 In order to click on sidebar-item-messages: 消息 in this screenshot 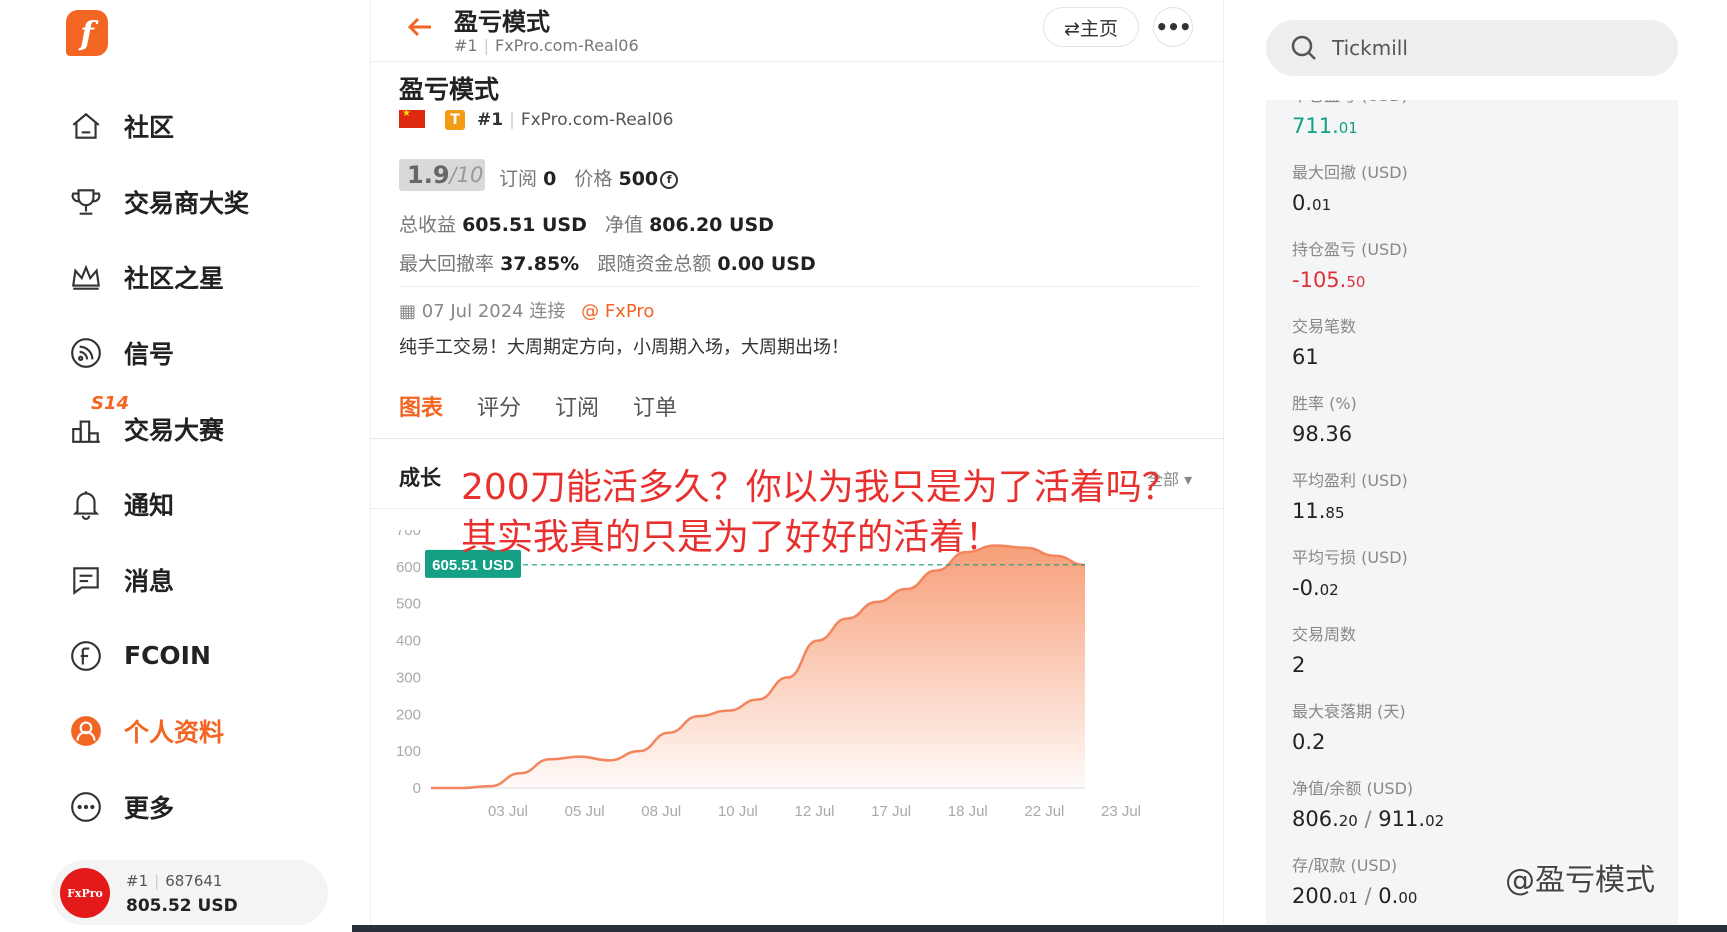, I will do `click(216, 580)`.